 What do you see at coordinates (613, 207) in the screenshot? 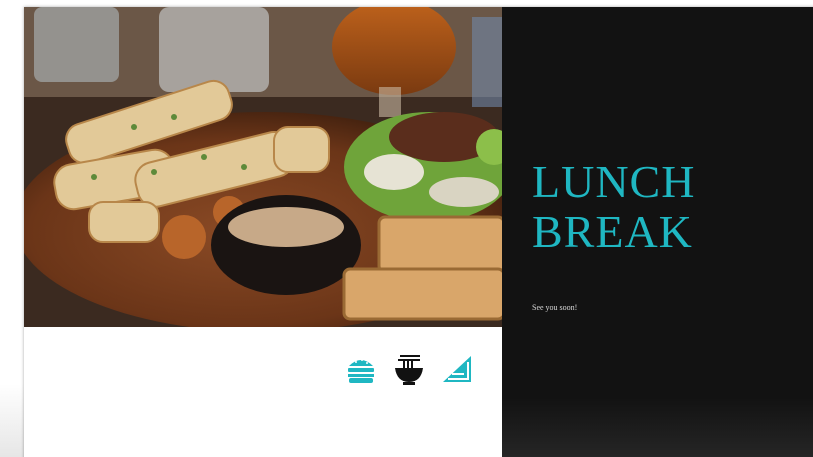
I see `slide-title: LUNCH BREAK` at bounding box center [613, 207].